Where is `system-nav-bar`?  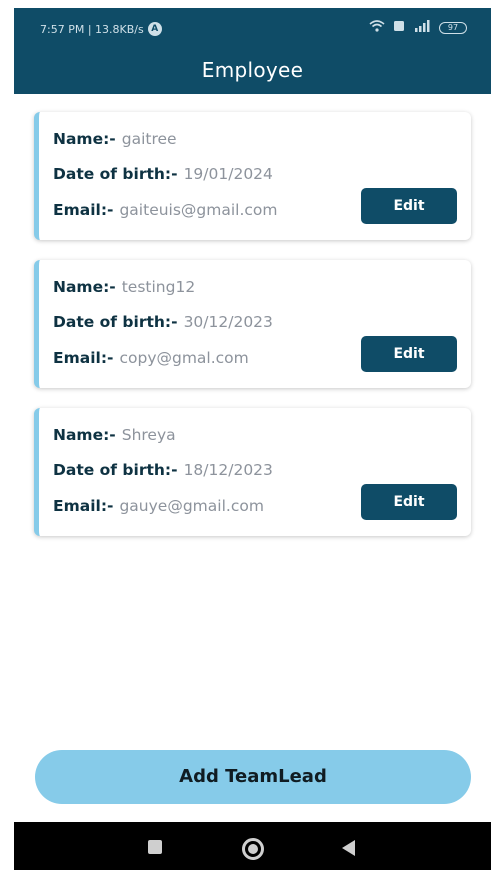 system-nav-bar is located at coordinates (252, 846).